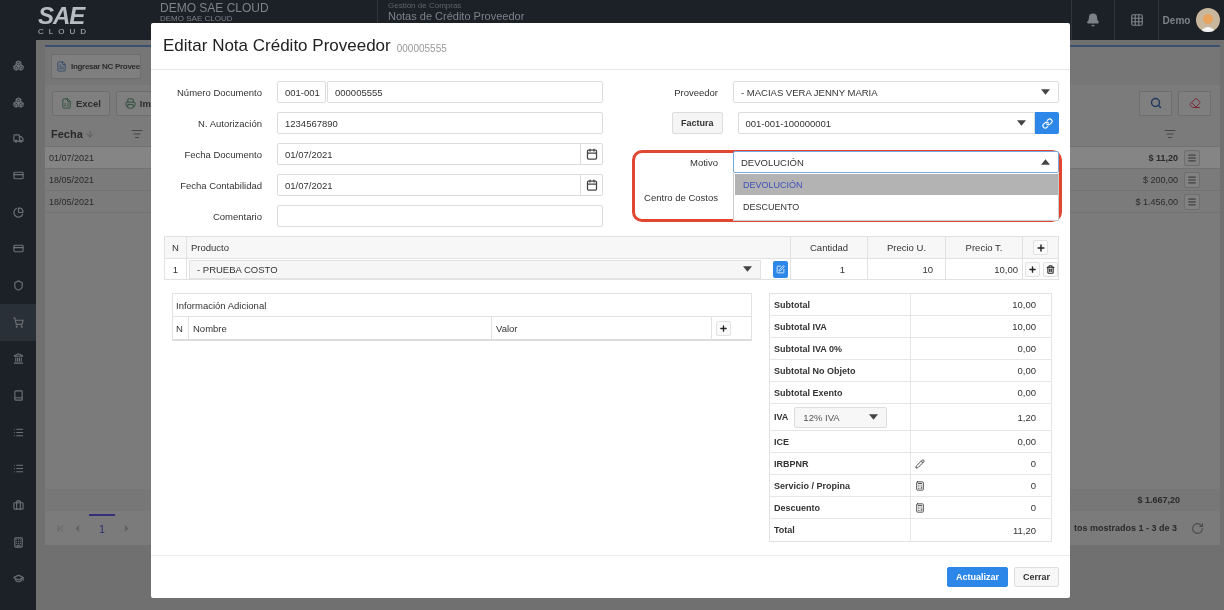  What do you see at coordinates (781, 417) in the screenshot?
I see `total-label: IVA` at bounding box center [781, 417].